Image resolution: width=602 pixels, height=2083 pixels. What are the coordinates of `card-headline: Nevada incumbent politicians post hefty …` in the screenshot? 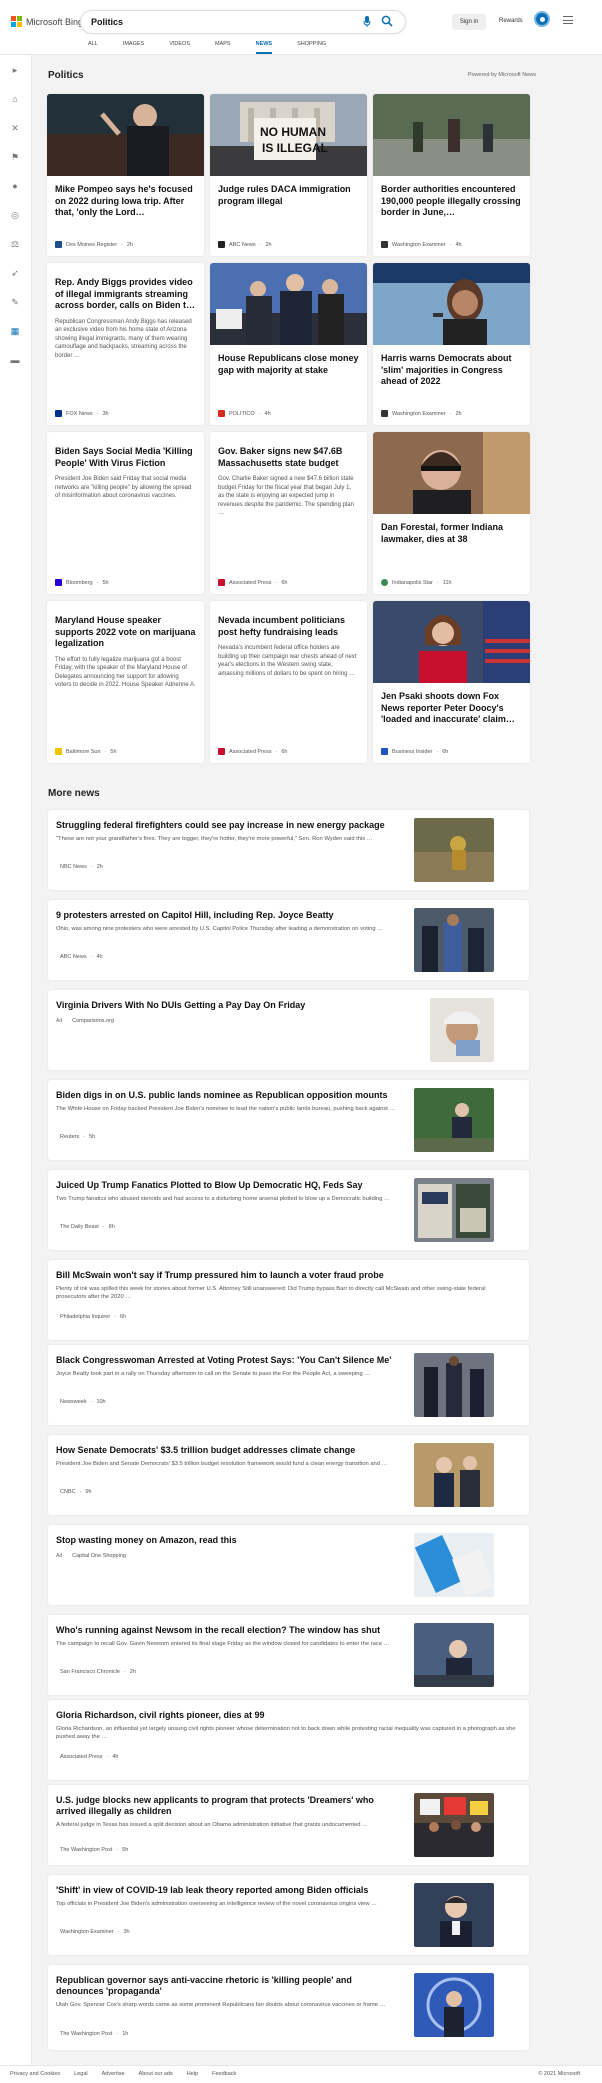 It's located at (288, 626).